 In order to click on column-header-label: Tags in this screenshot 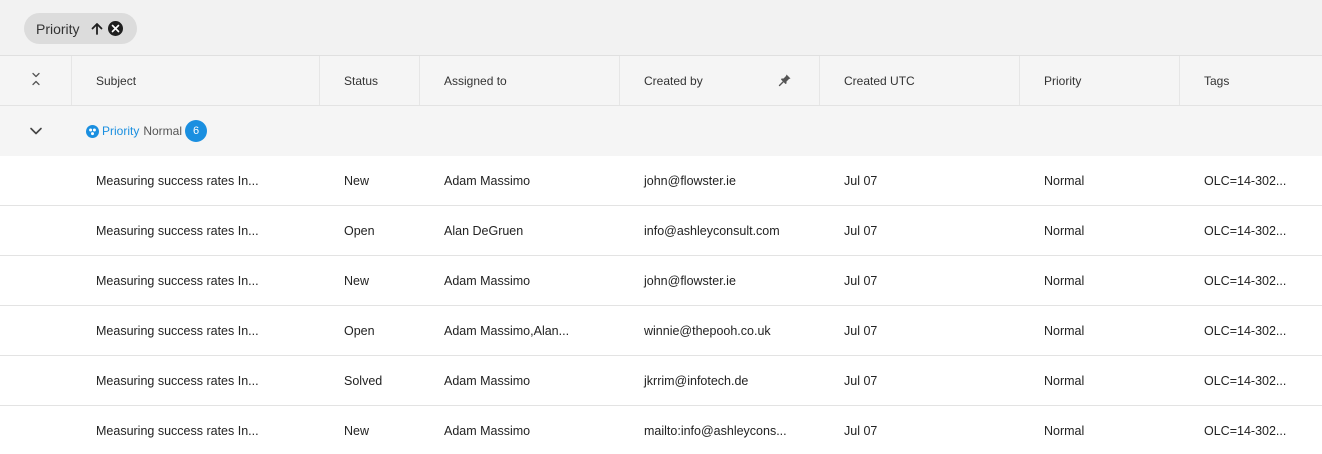, I will do `click(1217, 80)`.